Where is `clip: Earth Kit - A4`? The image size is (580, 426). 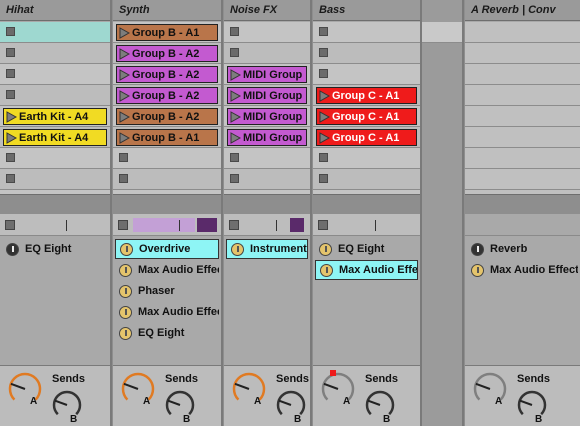 clip: Earth Kit - A4 is located at coordinates (55, 116).